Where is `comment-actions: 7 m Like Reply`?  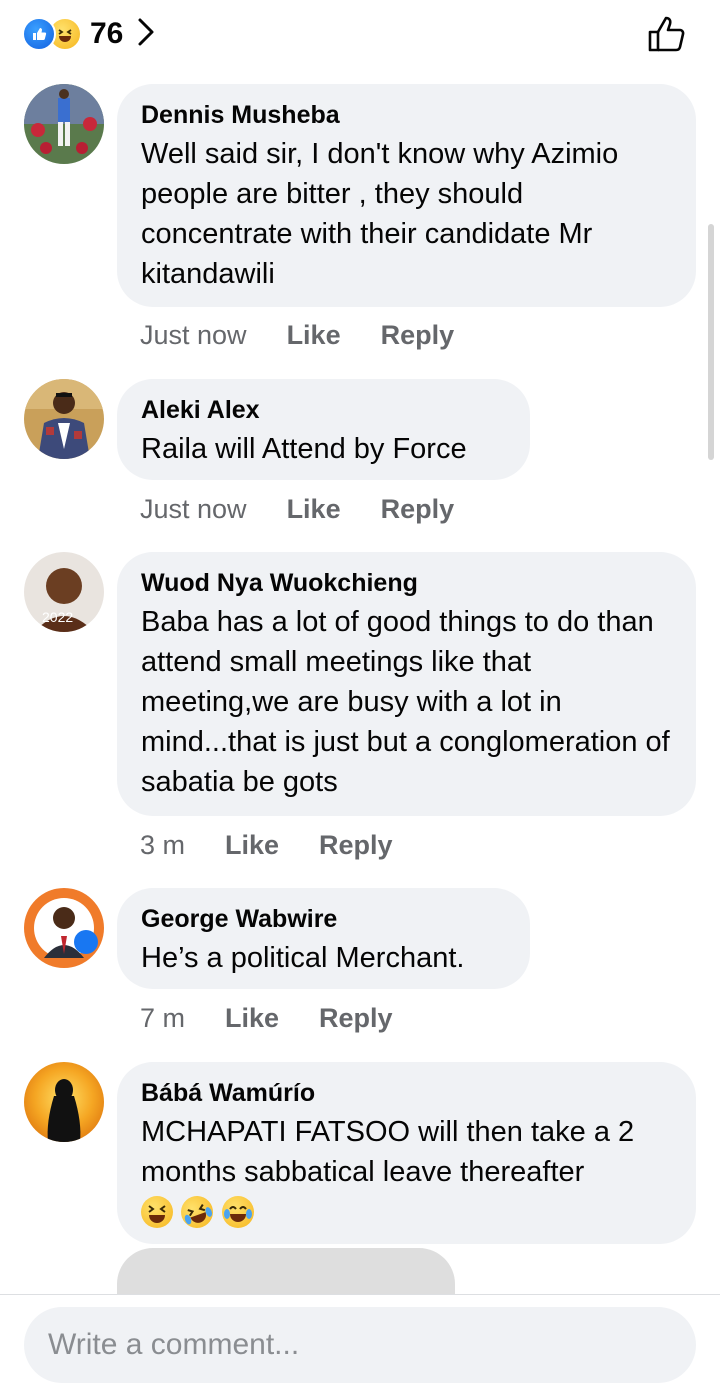 comment-actions: 7 m Like Reply is located at coordinates (266, 1018).